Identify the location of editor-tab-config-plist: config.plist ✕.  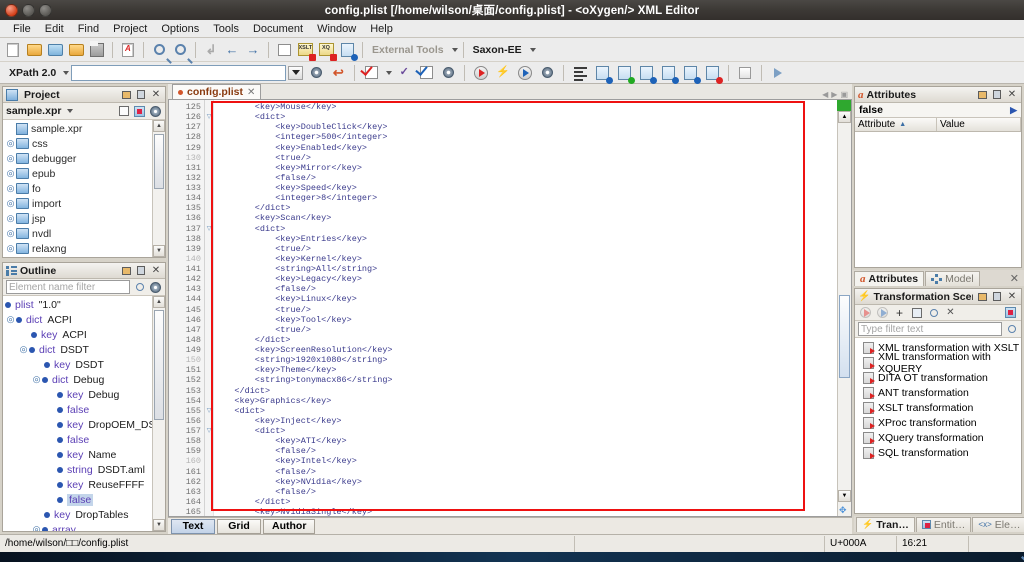
(217, 91).